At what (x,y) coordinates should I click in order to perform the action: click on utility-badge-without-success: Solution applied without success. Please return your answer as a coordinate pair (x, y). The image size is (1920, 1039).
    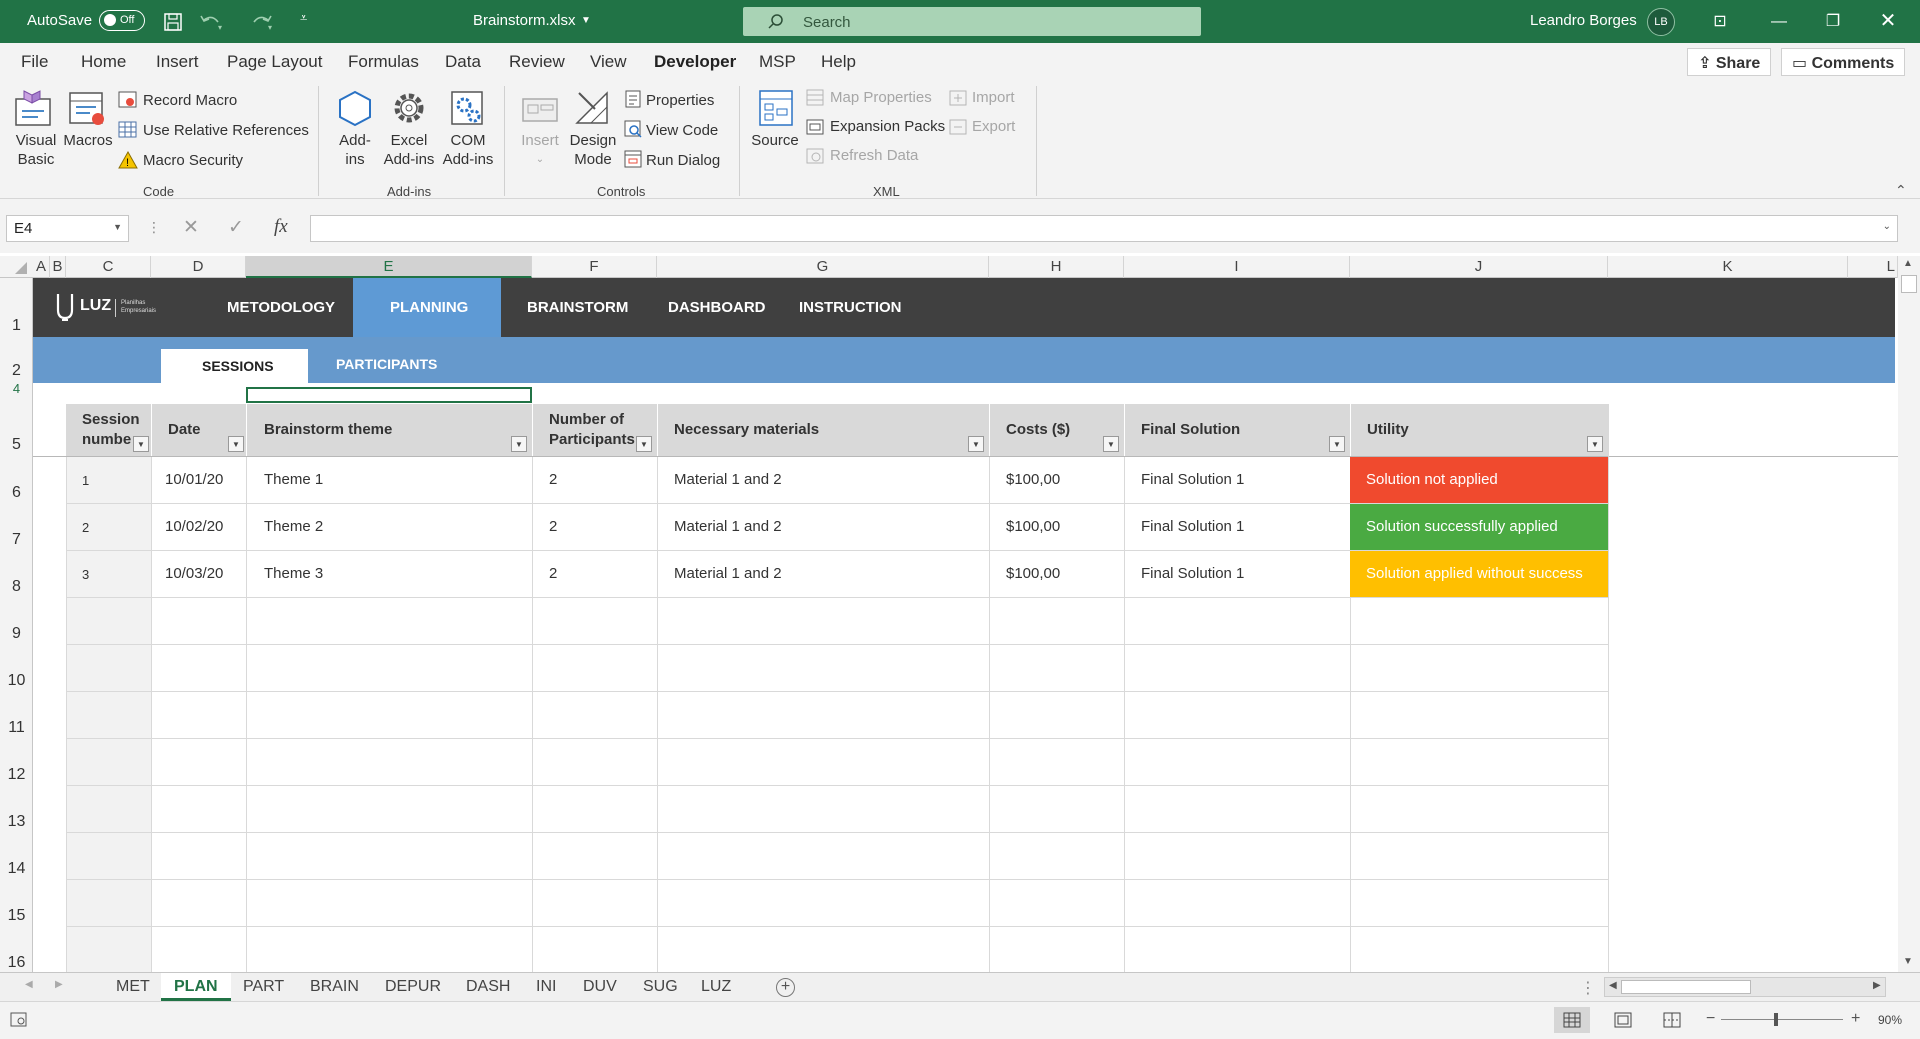
    Looking at the image, I should click on (1479, 574).